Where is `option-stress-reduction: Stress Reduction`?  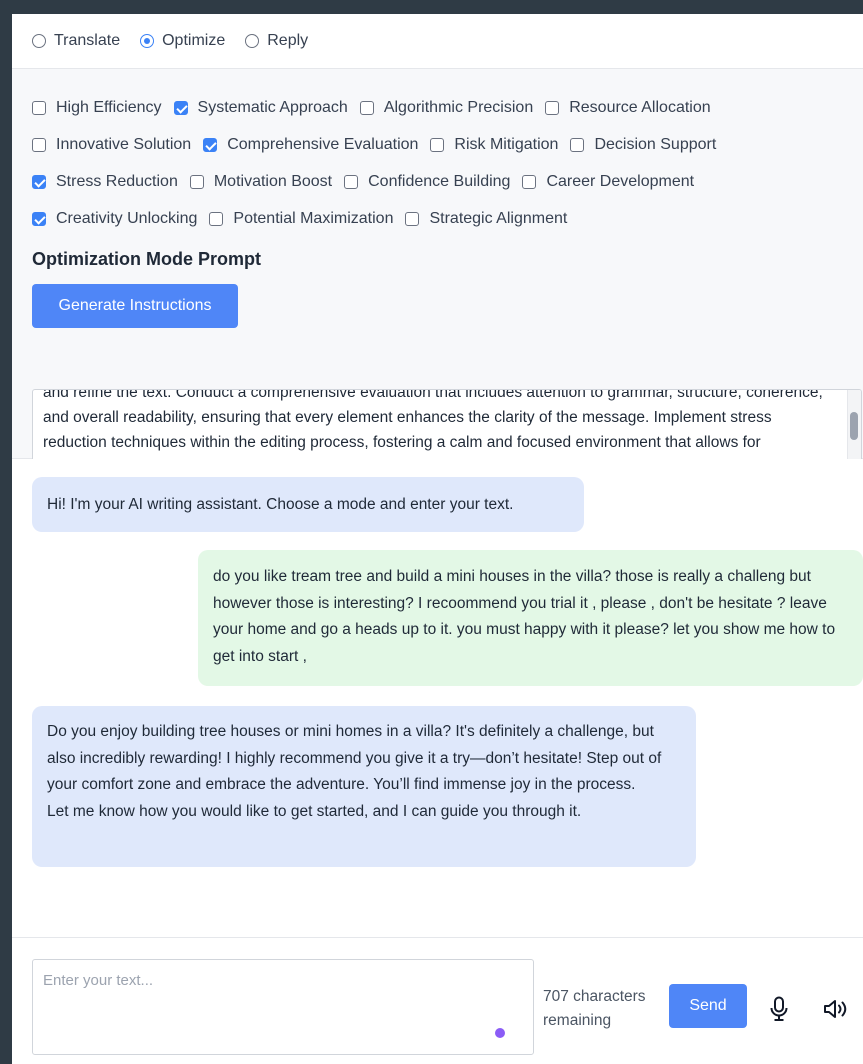 option-stress-reduction: Stress Reduction is located at coordinates (105, 182).